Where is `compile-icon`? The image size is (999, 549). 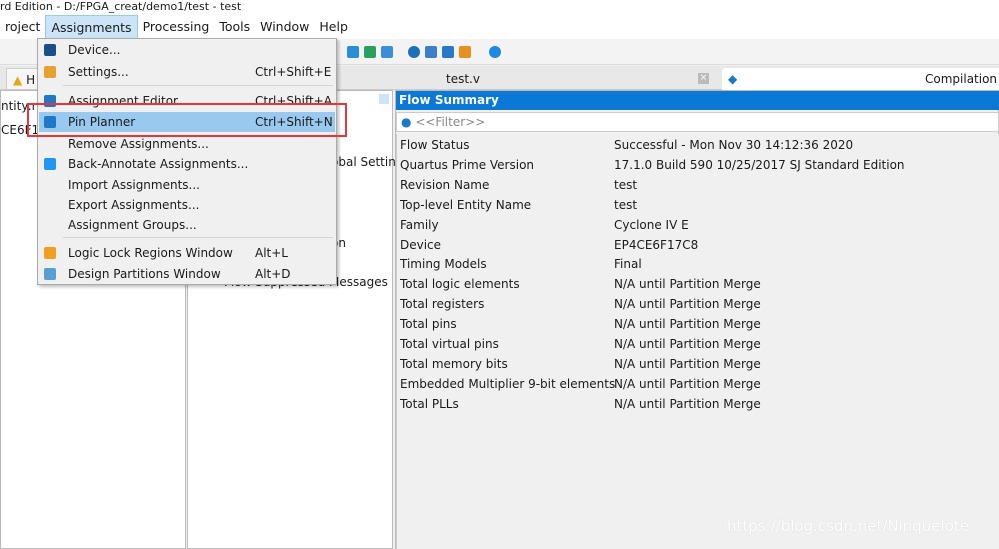 compile-icon is located at coordinates (353, 52).